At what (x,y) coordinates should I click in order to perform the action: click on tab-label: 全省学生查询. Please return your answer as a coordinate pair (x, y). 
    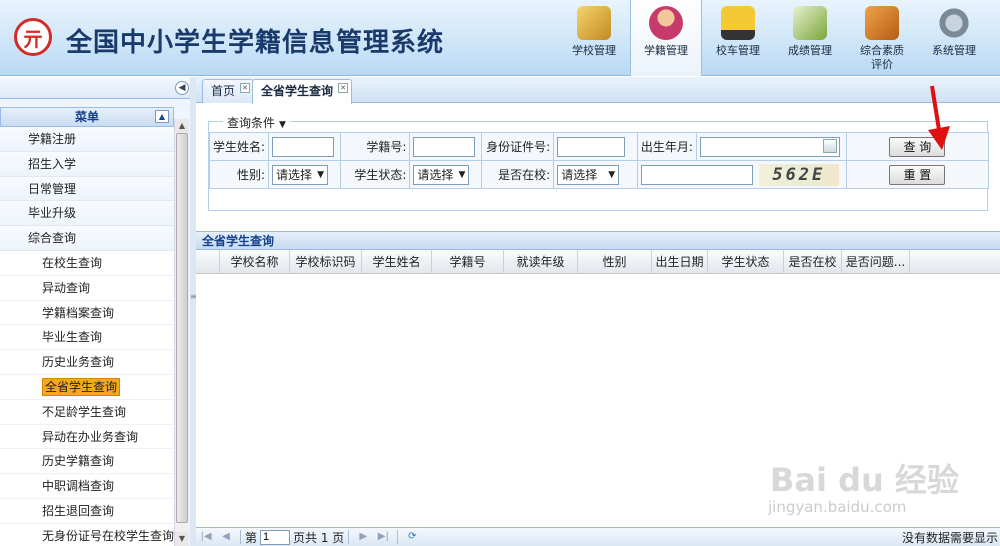
    Looking at the image, I should click on (297, 91).